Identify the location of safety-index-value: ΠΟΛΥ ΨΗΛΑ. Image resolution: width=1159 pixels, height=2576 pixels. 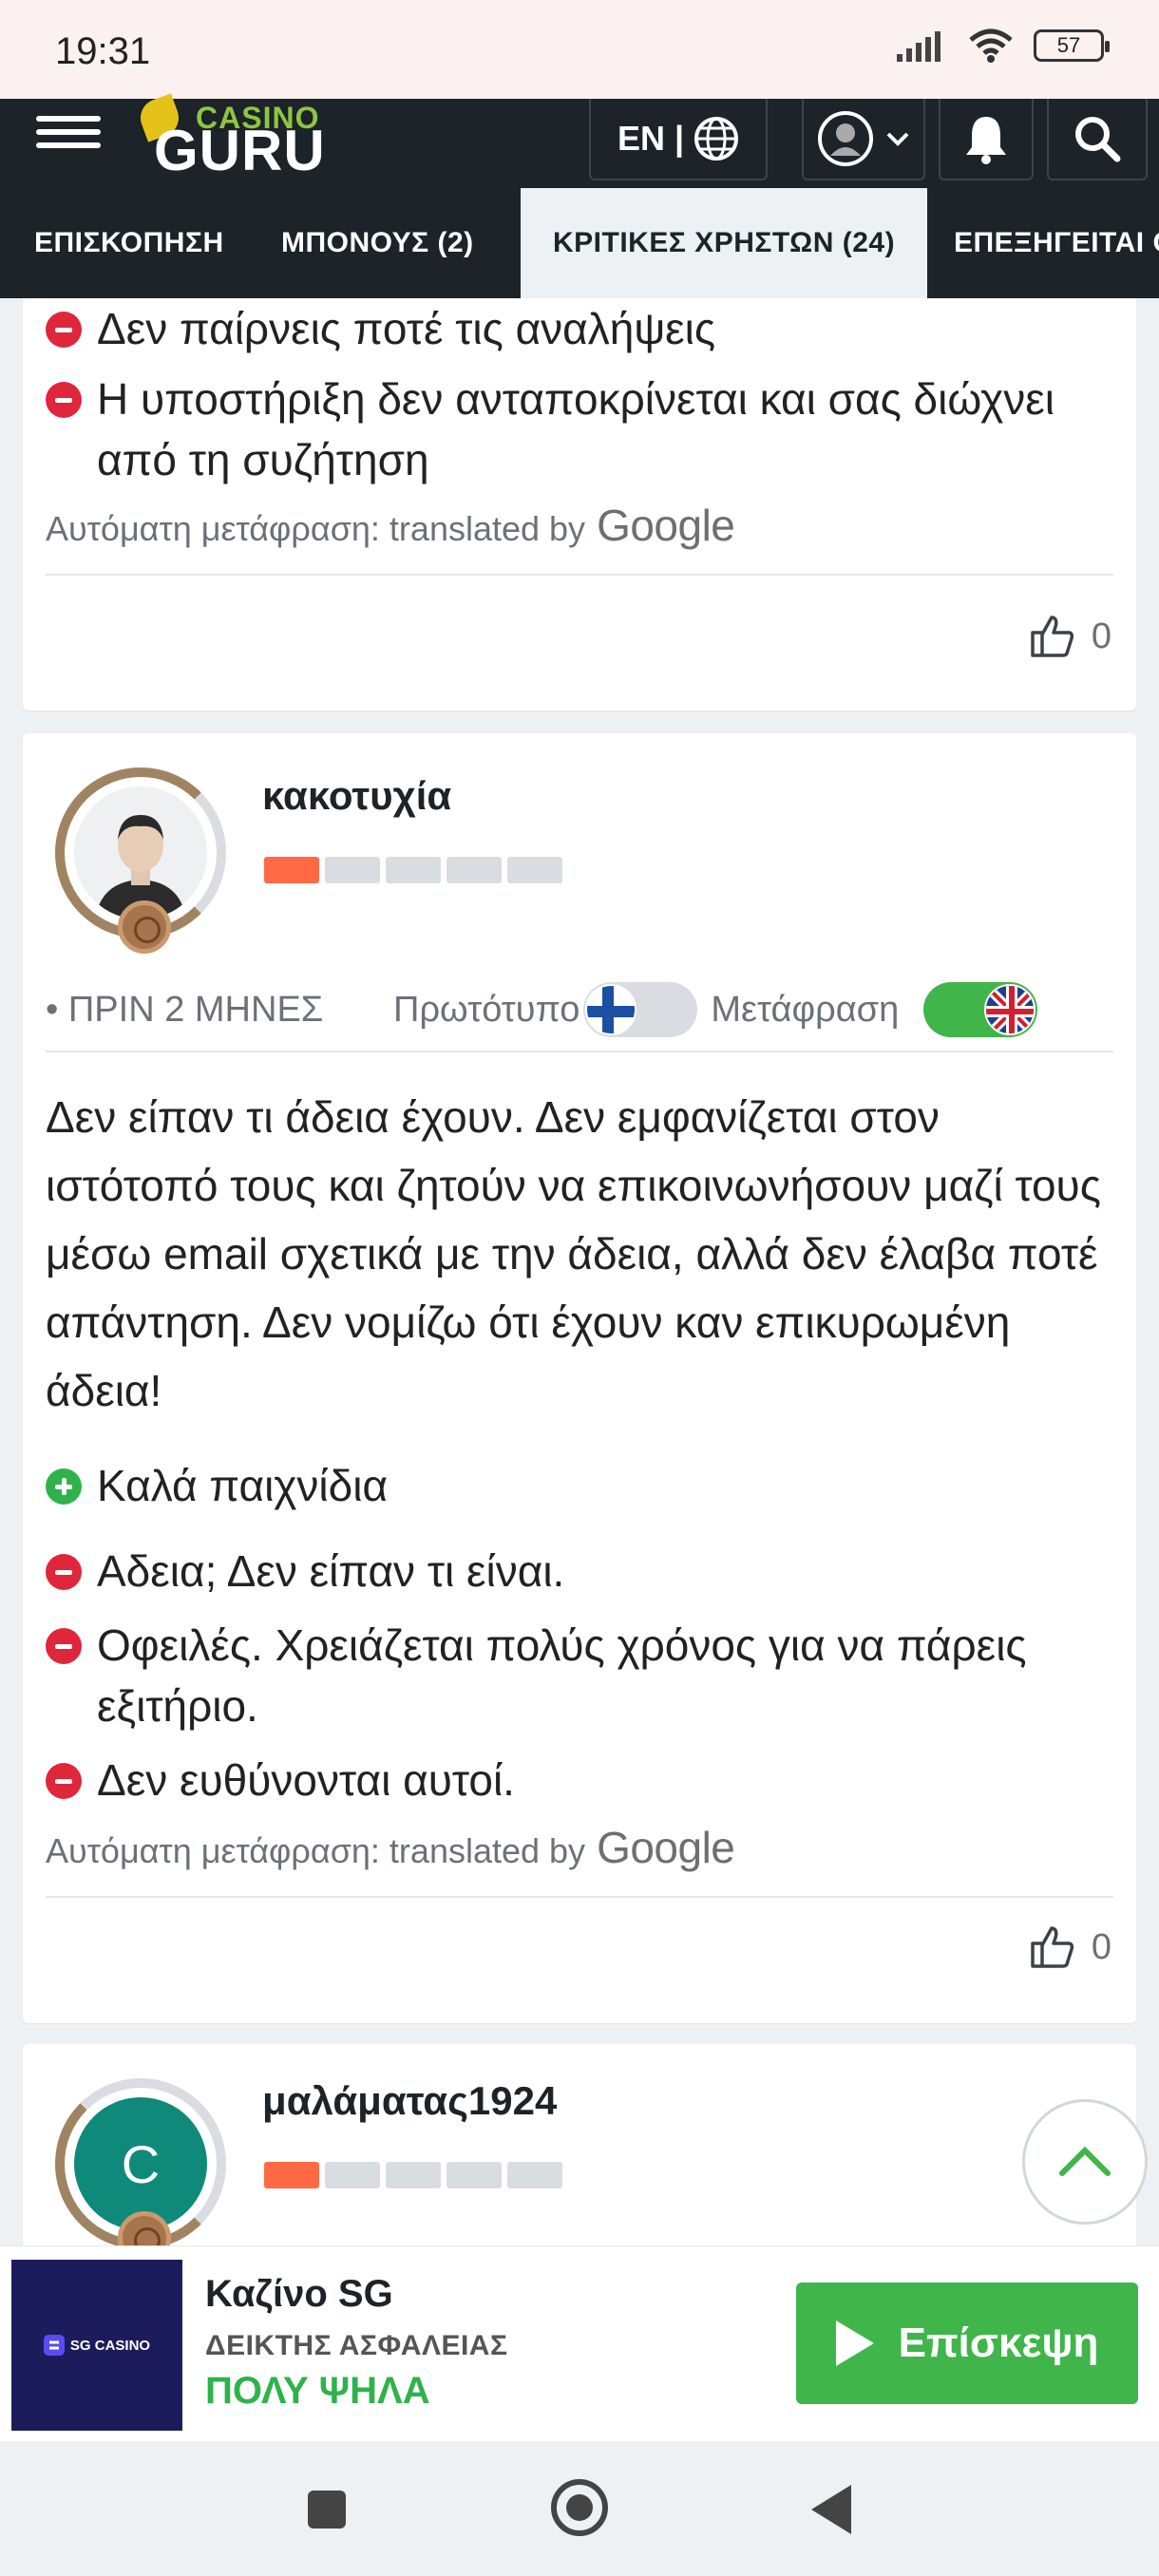
(317, 2391).